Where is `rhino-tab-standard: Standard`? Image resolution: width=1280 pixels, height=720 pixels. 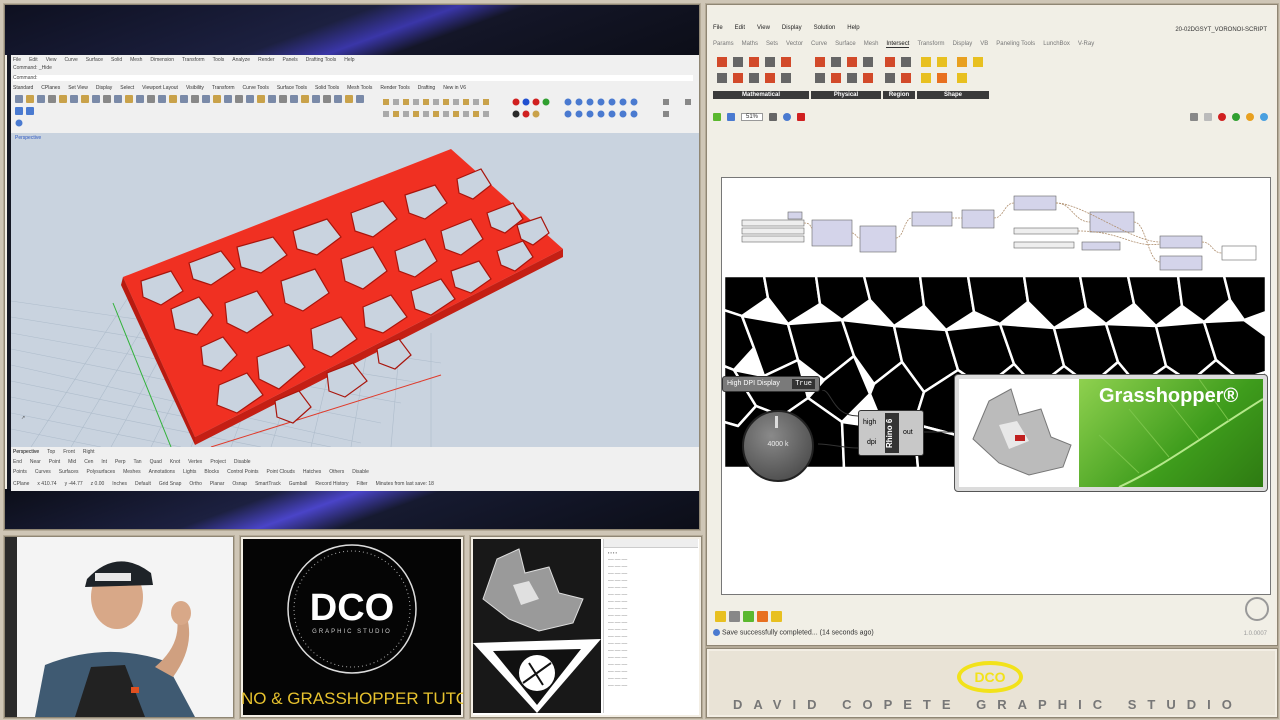 rhino-tab-standard: Standard is located at coordinates (23, 88).